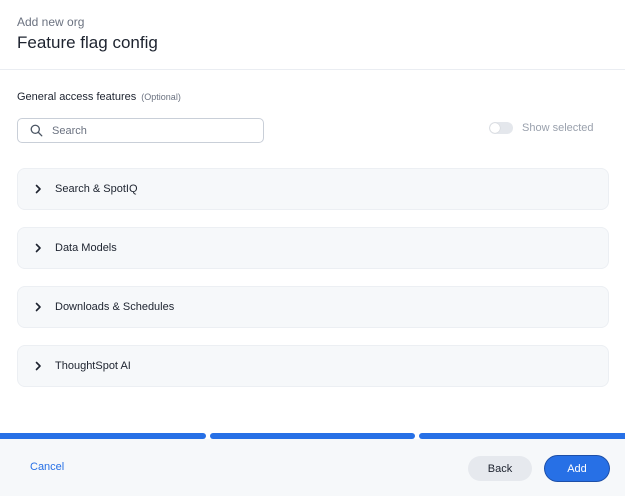  What do you see at coordinates (313, 189) in the screenshot?
I see `accordion-search-spotiq: Search & SpotIQ` at bounding box center [313, 189].